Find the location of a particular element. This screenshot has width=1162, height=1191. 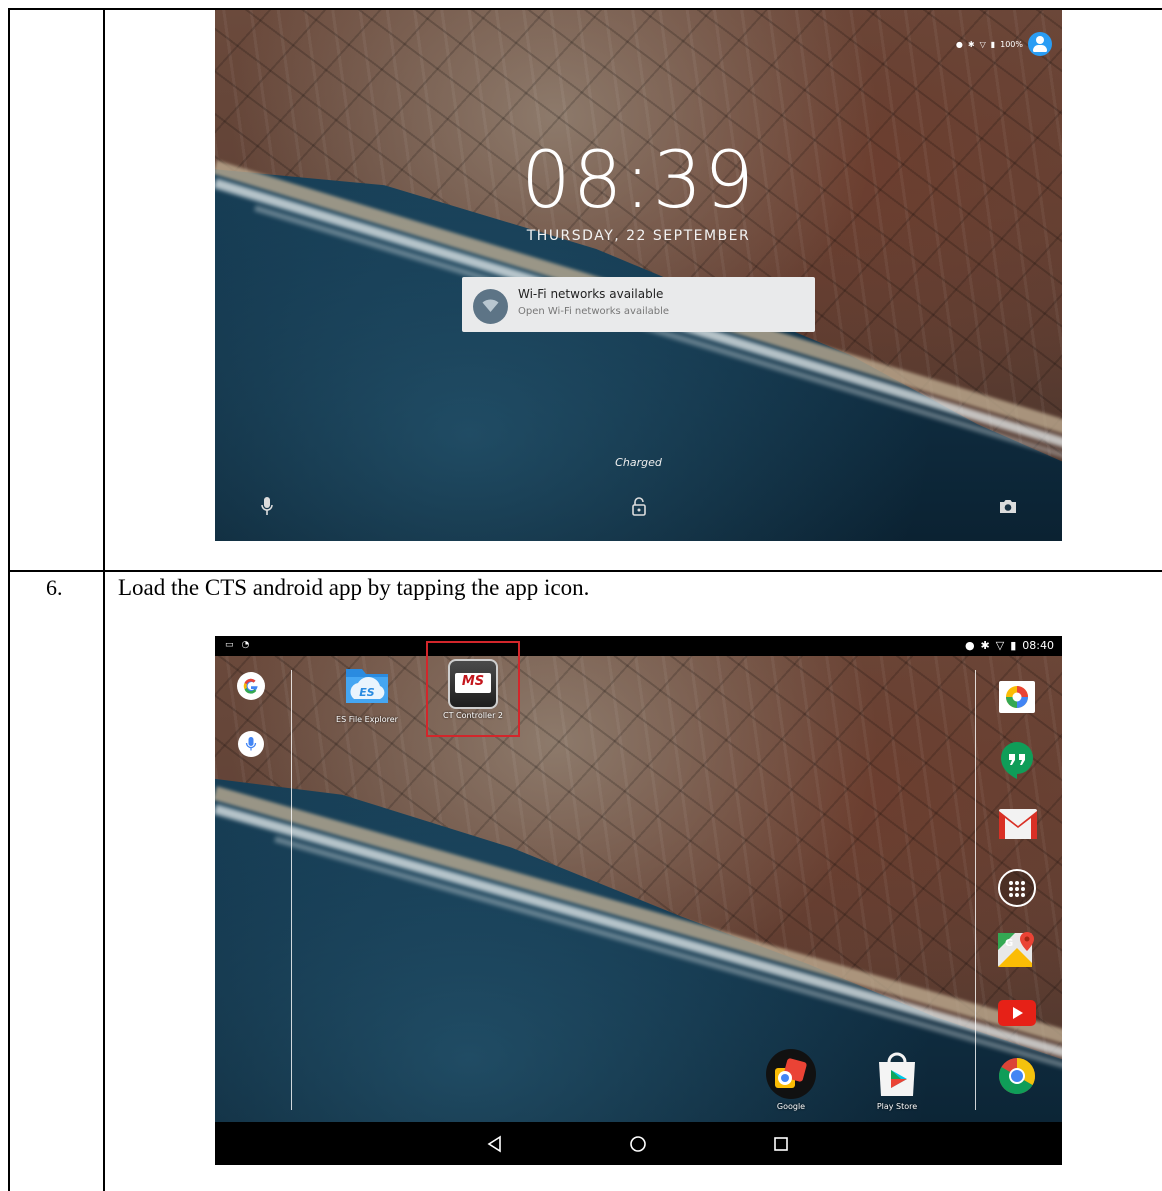

app-highlight-box is located at coordinates (473, 689).